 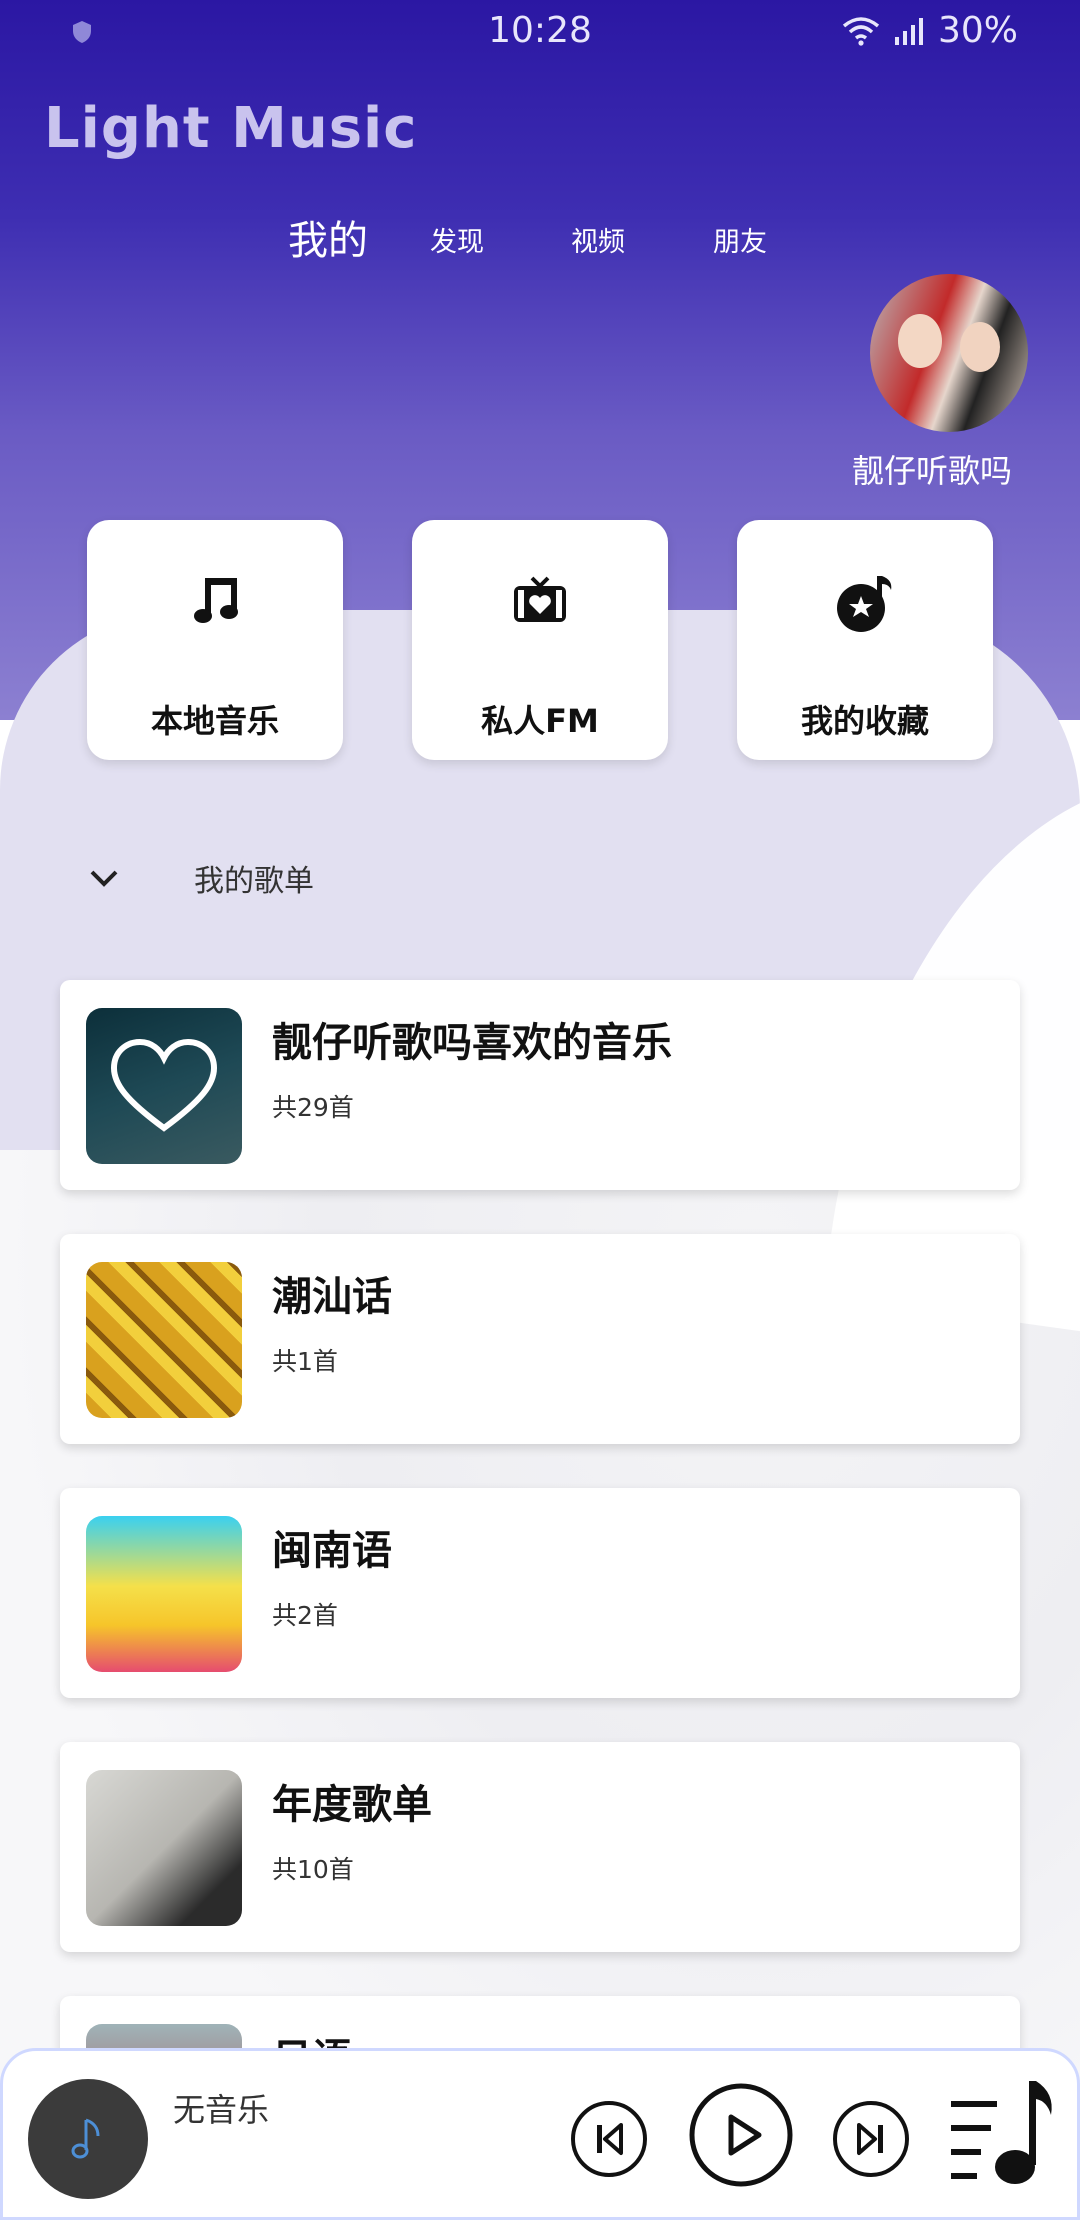 What do you see at coordinates (540, 33) in the screenshot?
I see `status-bar: 10:28 30%` at bounding box center [540, 33].